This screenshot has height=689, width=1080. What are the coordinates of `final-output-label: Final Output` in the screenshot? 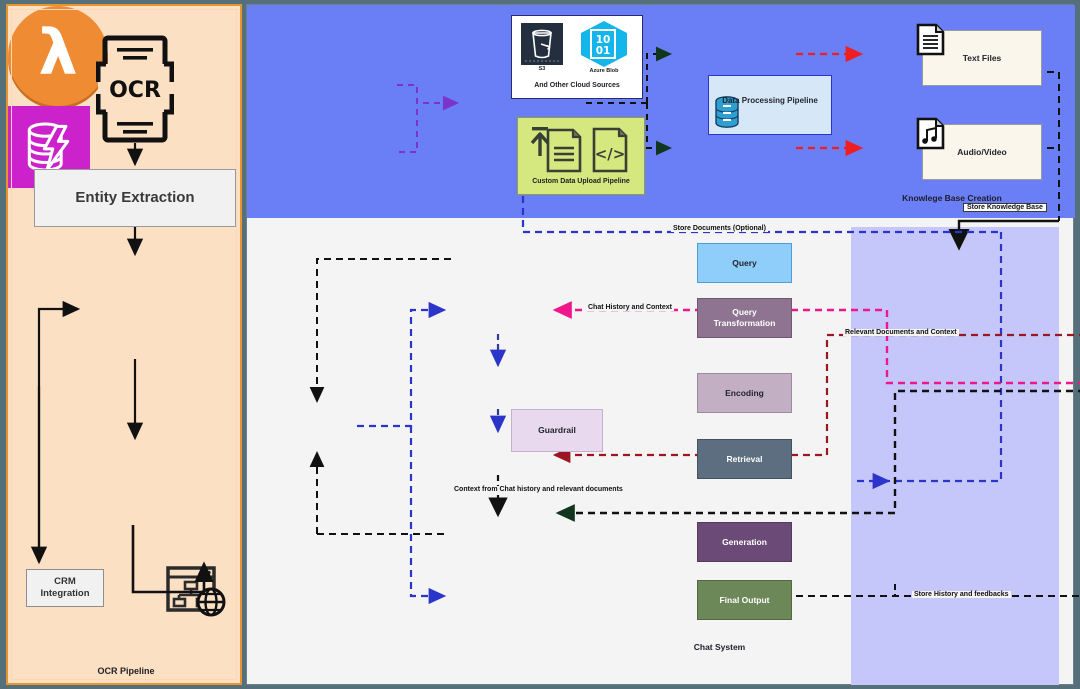 It's located at (744, 599).